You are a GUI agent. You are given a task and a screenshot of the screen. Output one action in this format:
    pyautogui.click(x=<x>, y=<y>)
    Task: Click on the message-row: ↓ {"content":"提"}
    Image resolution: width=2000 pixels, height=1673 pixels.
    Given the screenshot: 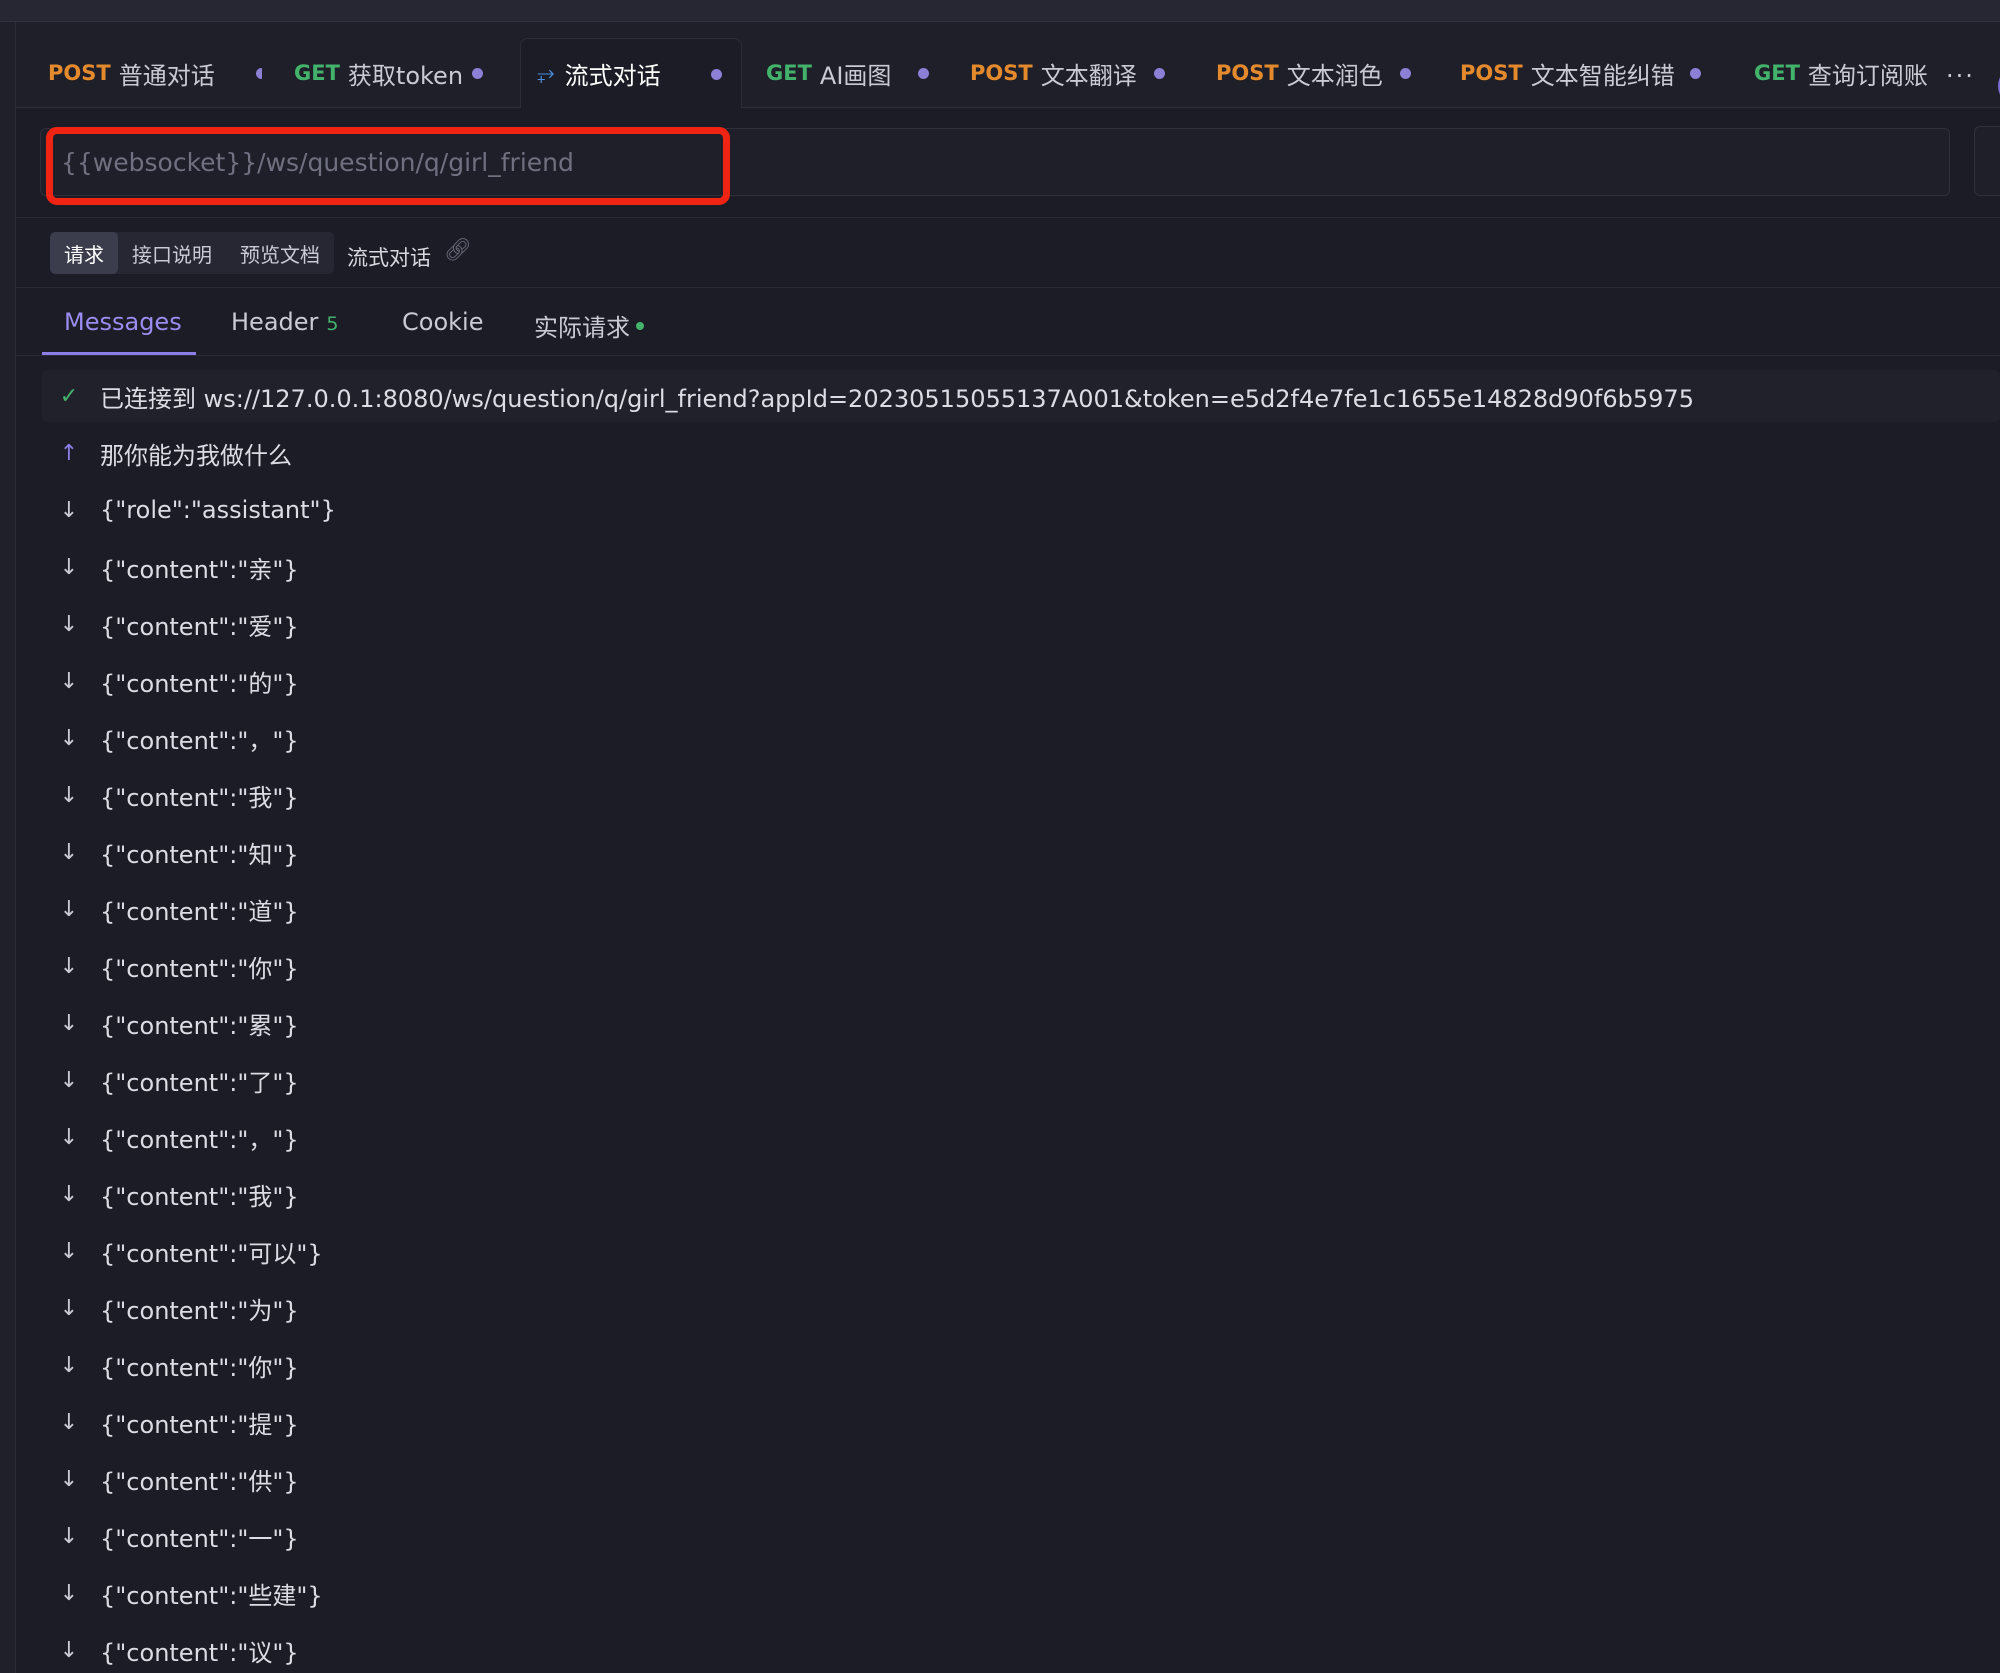 What is the action you would take?
    pyautogui.click(x=1021, y=1422)
    